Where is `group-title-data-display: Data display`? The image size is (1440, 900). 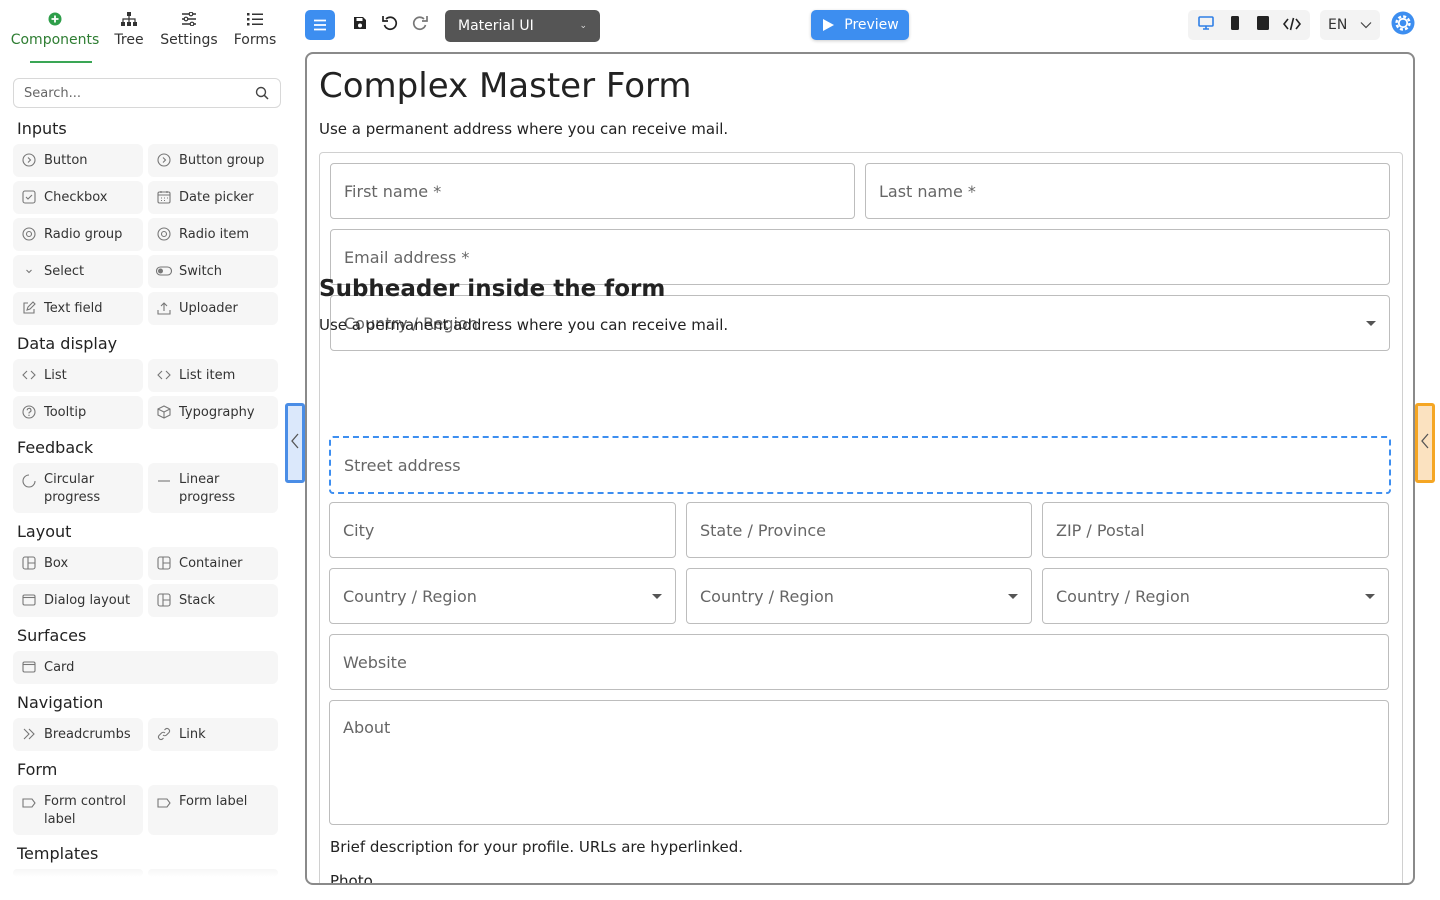
group-title-data-display: Data display is located at coordinates (67, 343).